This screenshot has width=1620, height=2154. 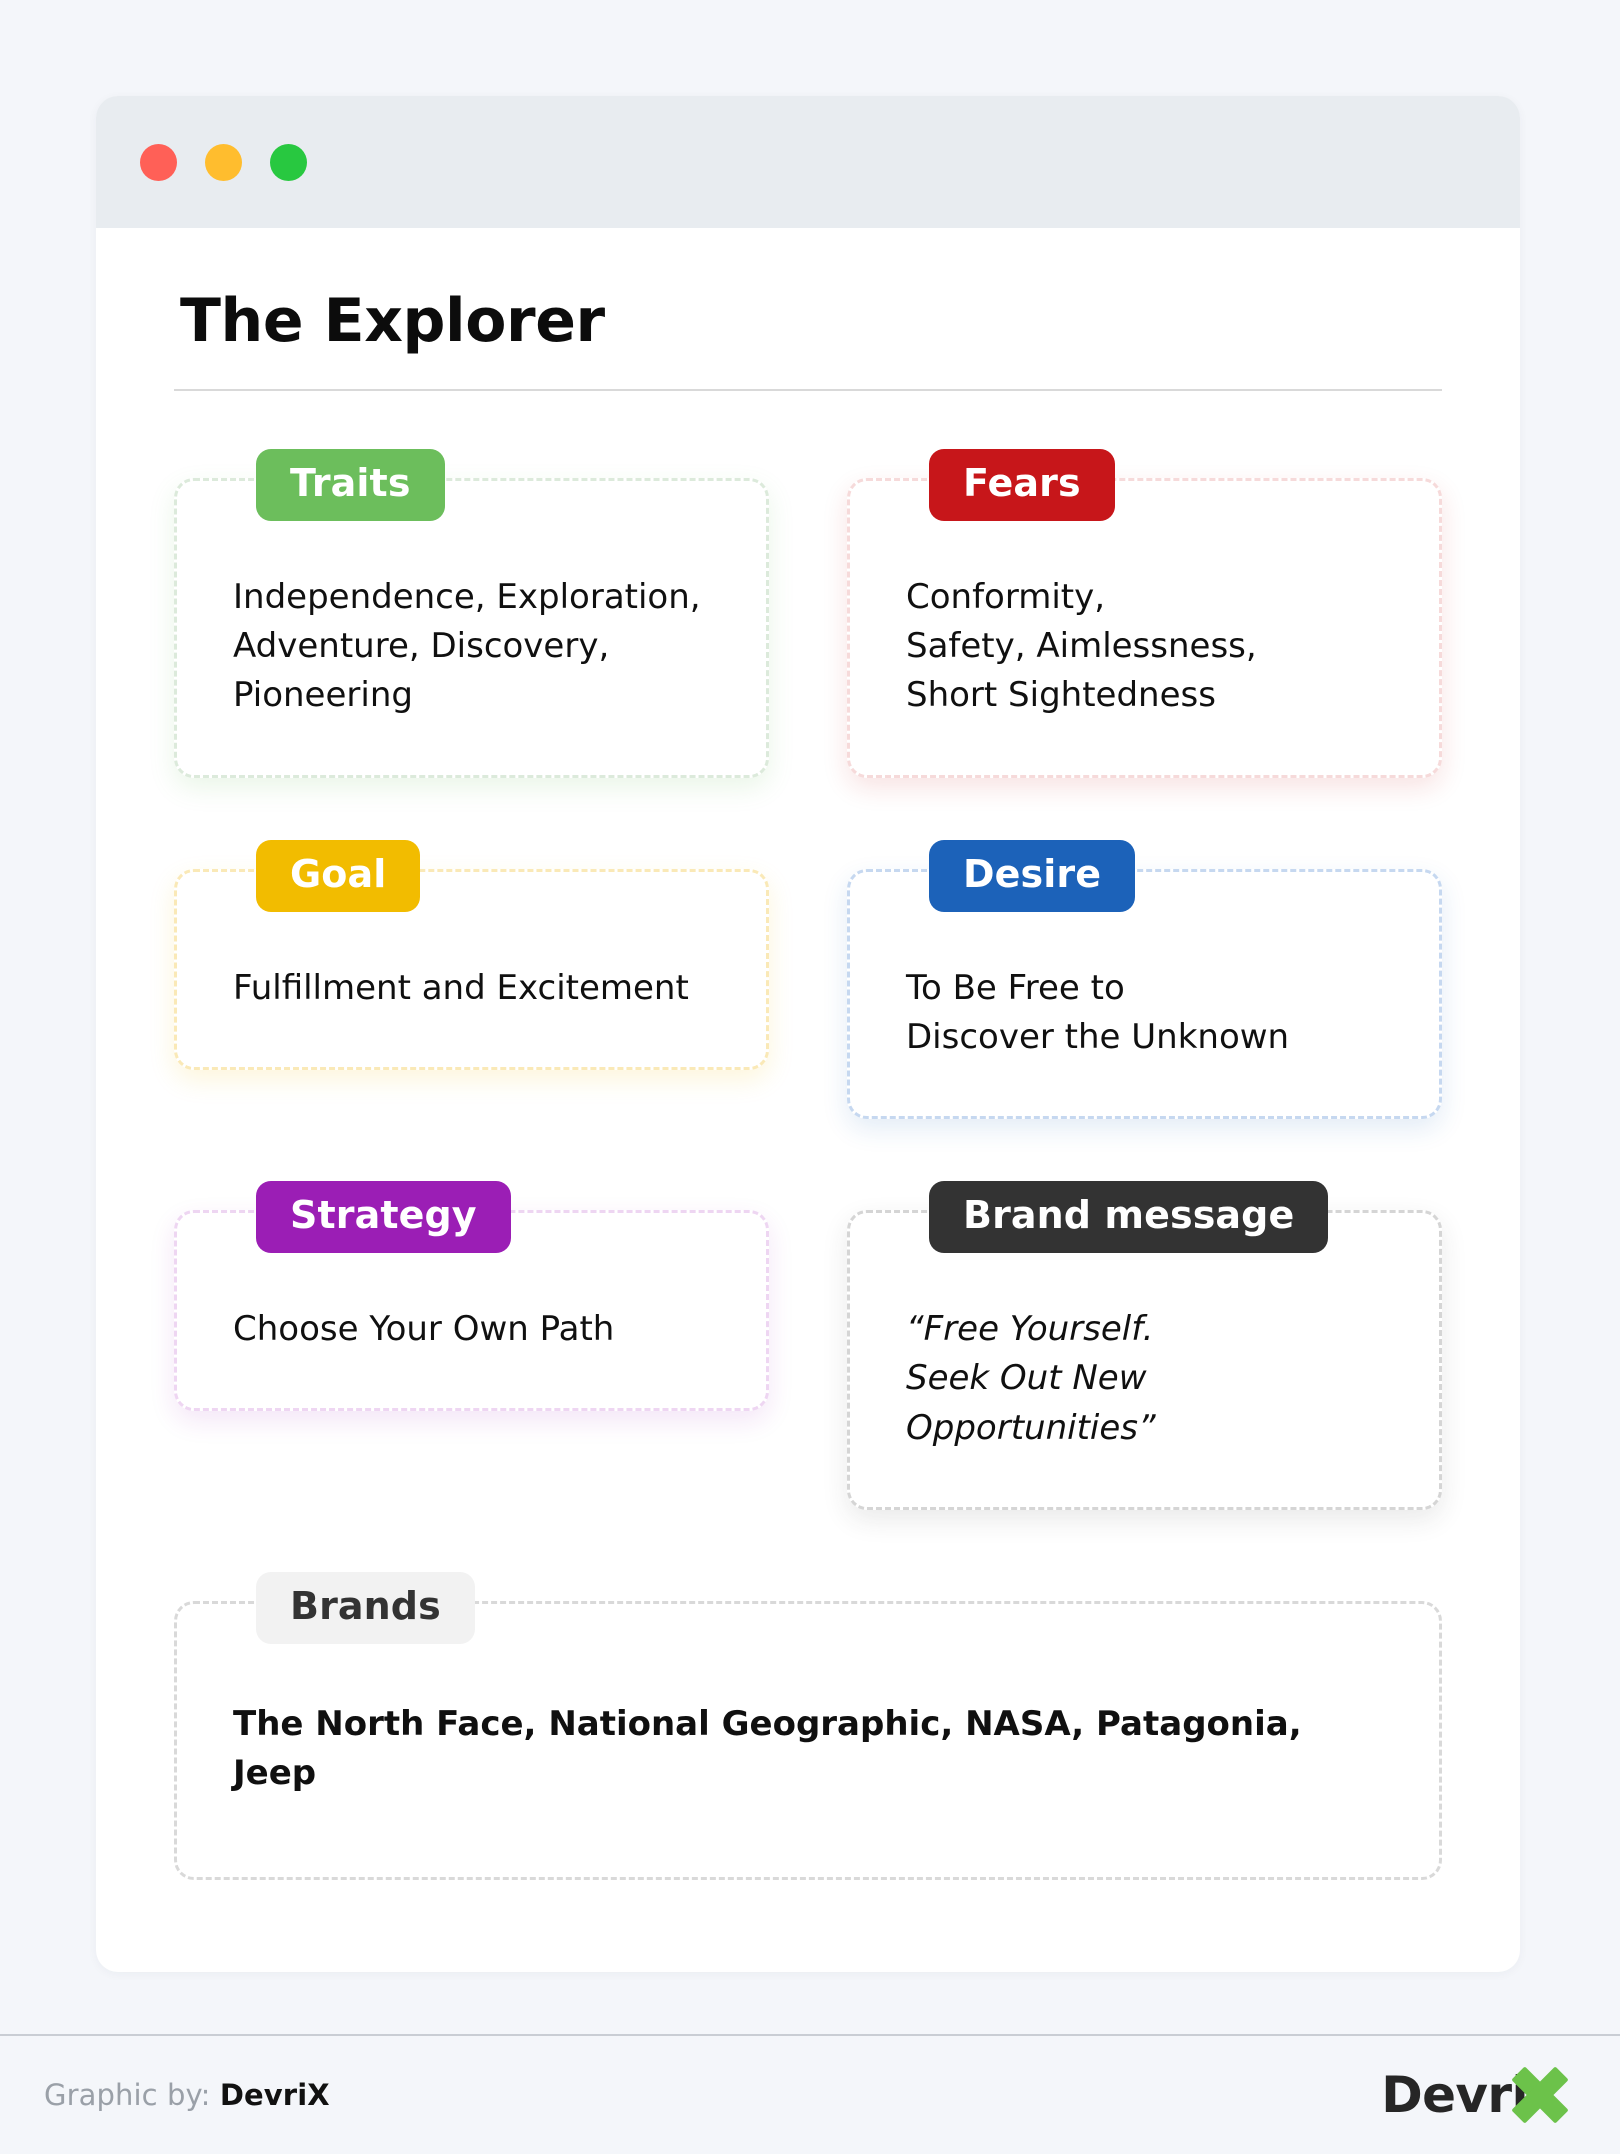 I want to click on card-badge-brand-message: Brand message, so click(x=1129, y=1217).